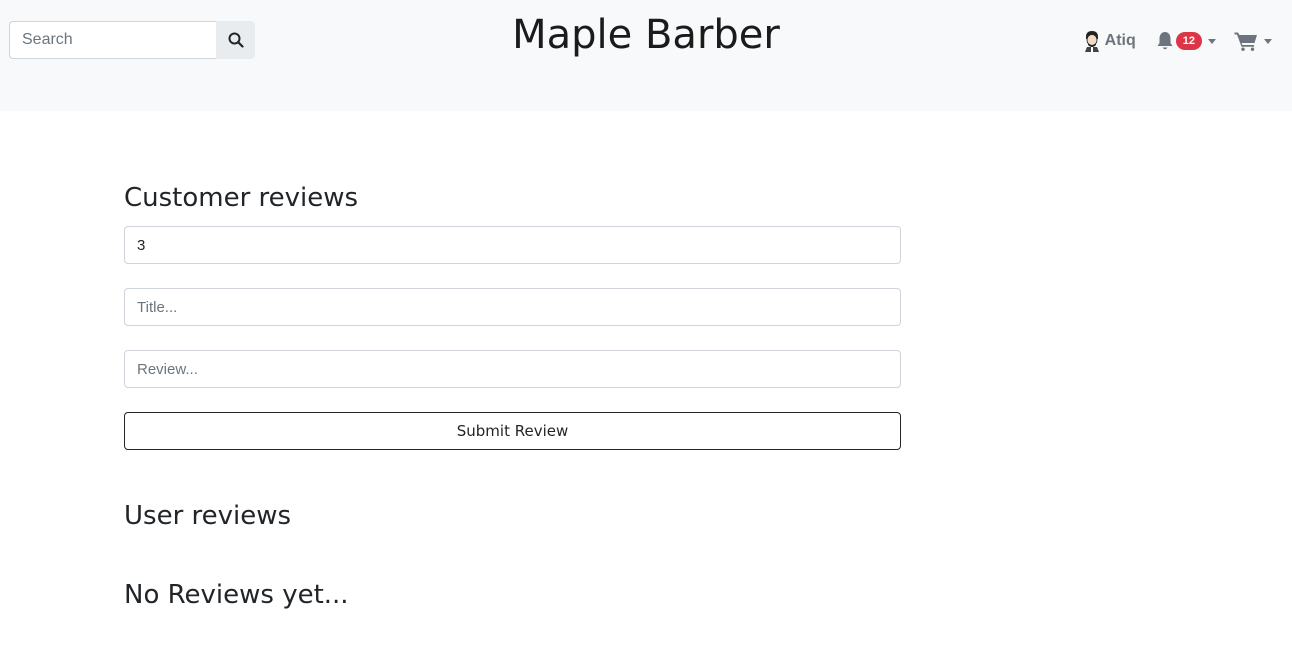 This screenshot has width=1292, height=670. I want to click on shopping-cart-icon, so click(1245, 41).